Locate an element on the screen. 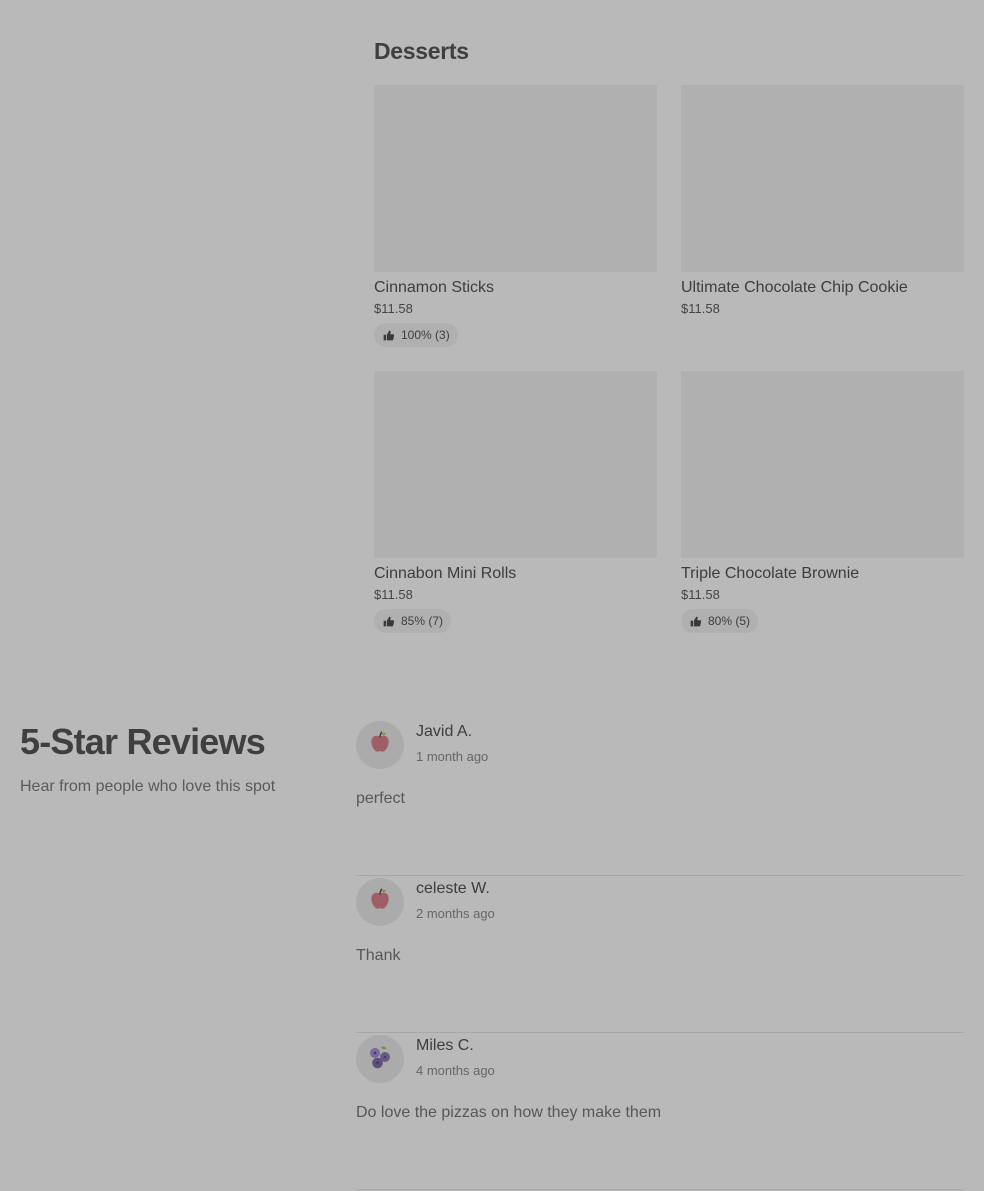  rating-text: 100% (3) is located at coordinates (425, 335).